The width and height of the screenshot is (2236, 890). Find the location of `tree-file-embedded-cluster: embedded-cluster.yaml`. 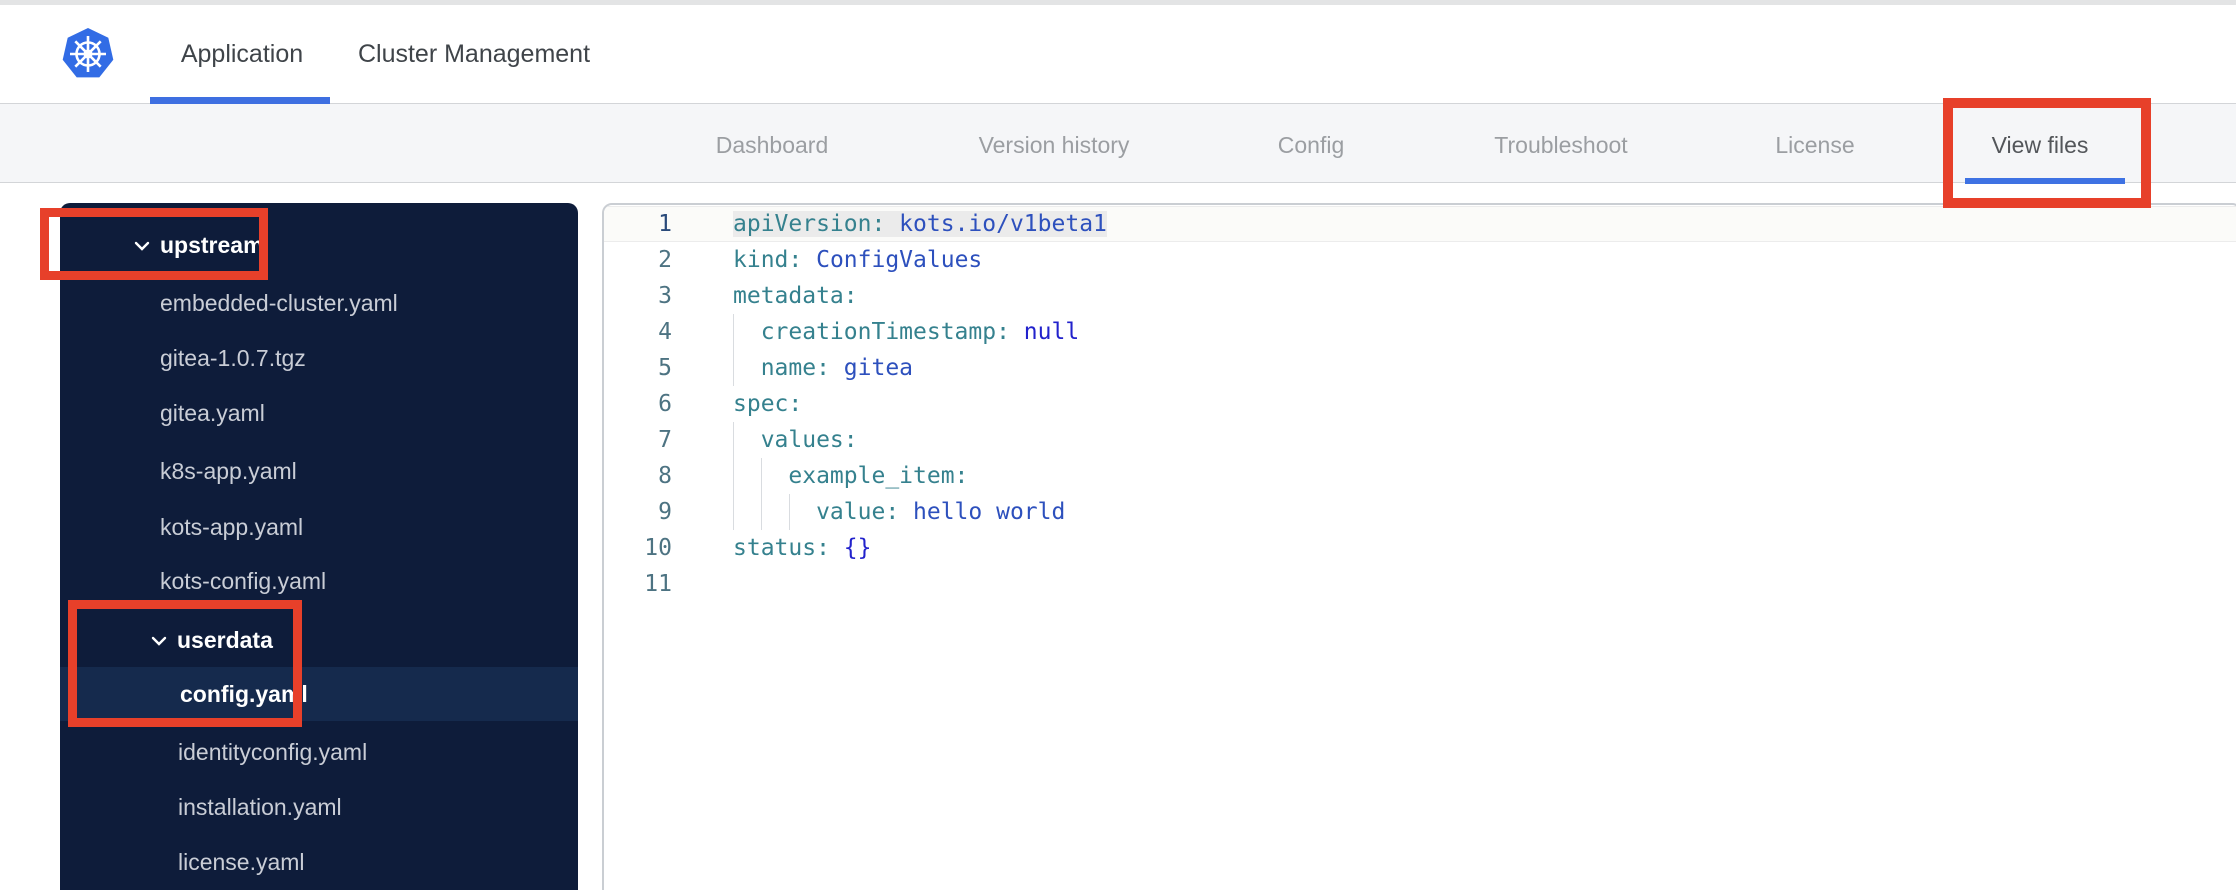

tree-file-embedded-cluster: embedded-cluster.yaml is located at coordinates (319, 303).